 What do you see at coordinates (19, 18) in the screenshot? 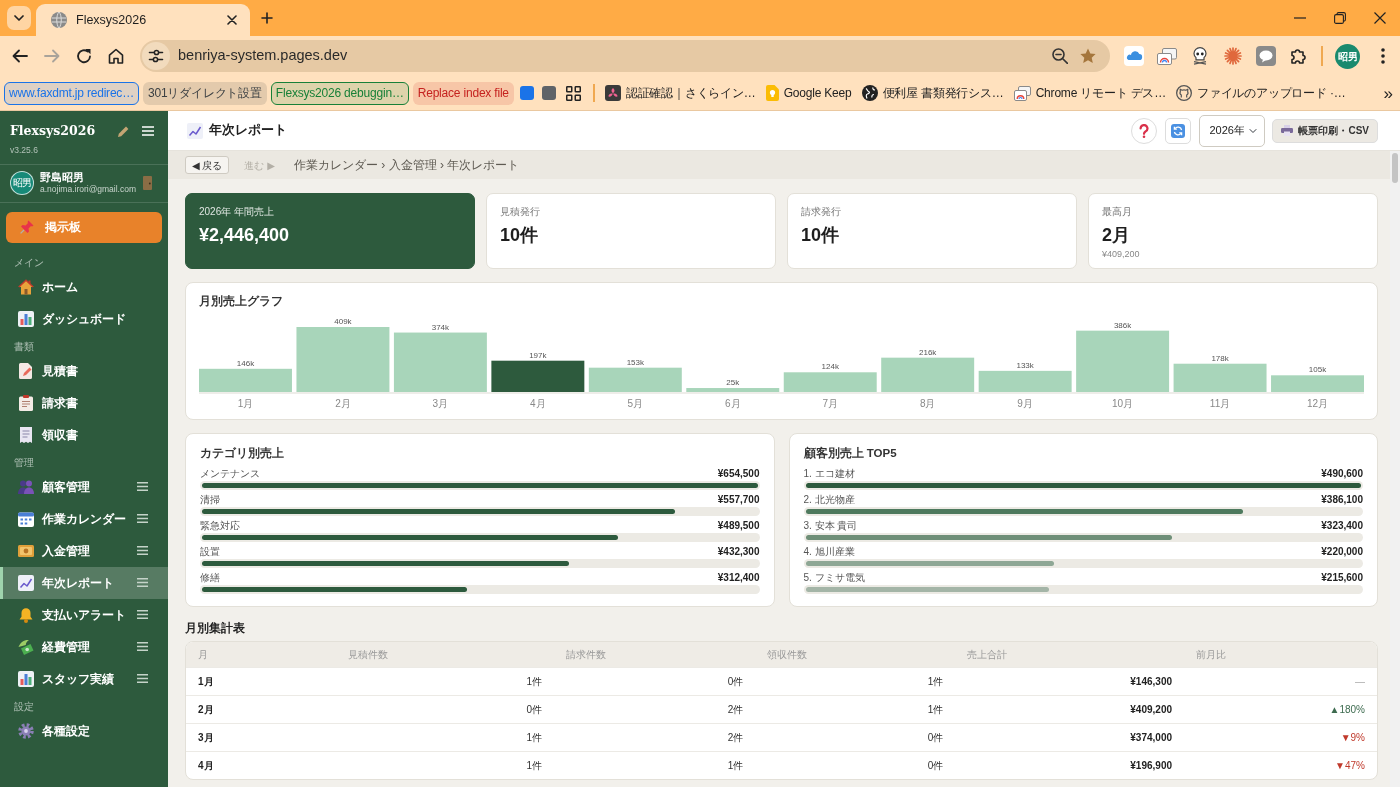
I see `tab-search-button` at bounding box center [19, 18].